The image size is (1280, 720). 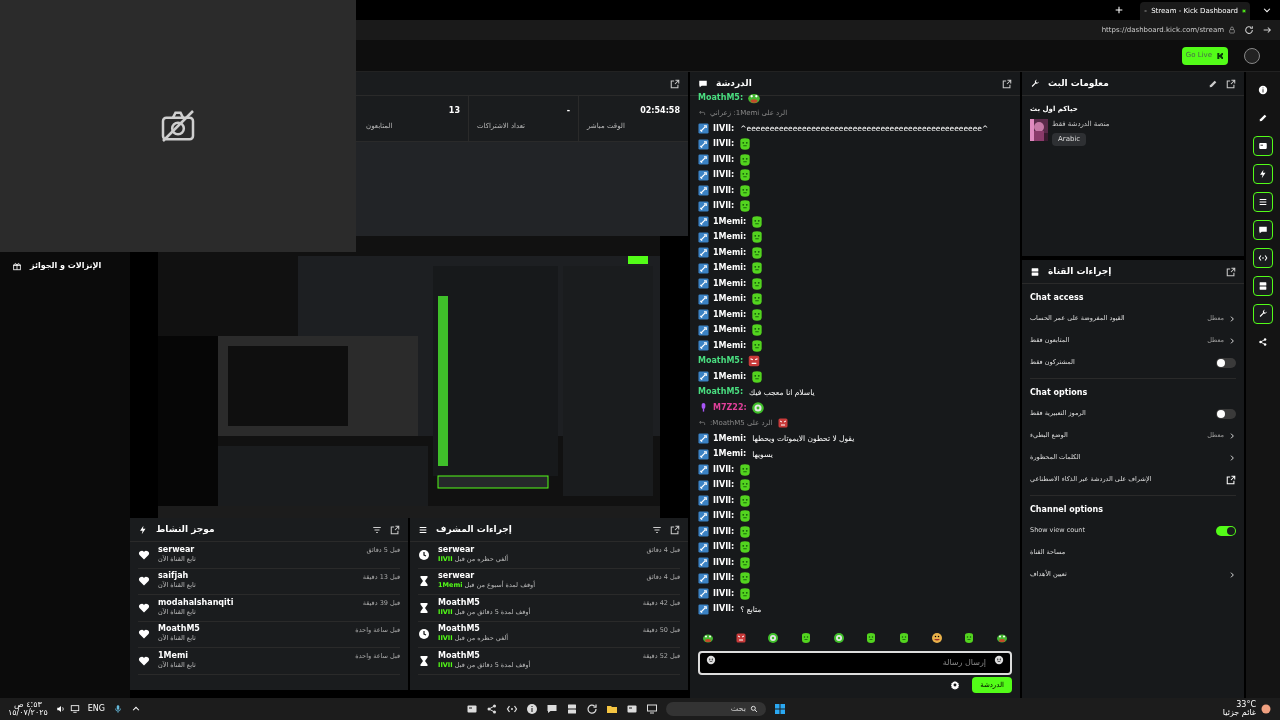 What do you see at coordinates (592, 709) in the screenshot?
I see `browser-icon` at bounding box center [592, 709].